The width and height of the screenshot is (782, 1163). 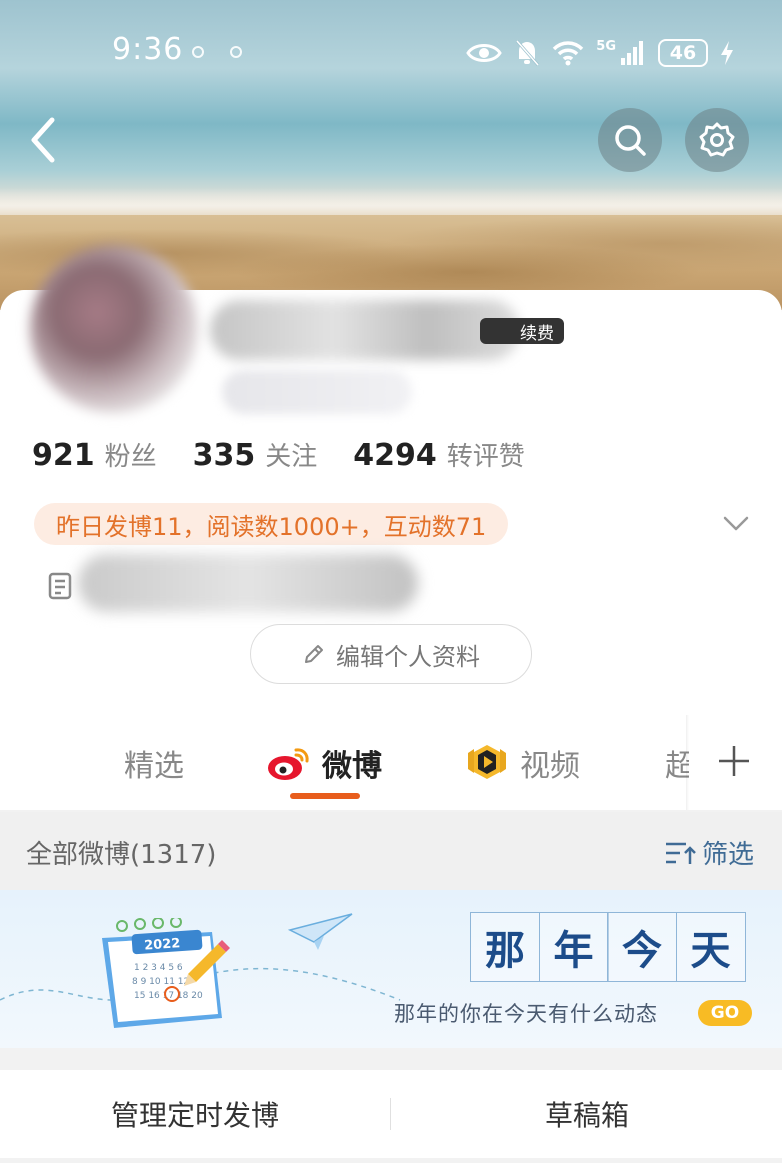 I want to click on filter-label: 筛选, so click(x=727, y=855).